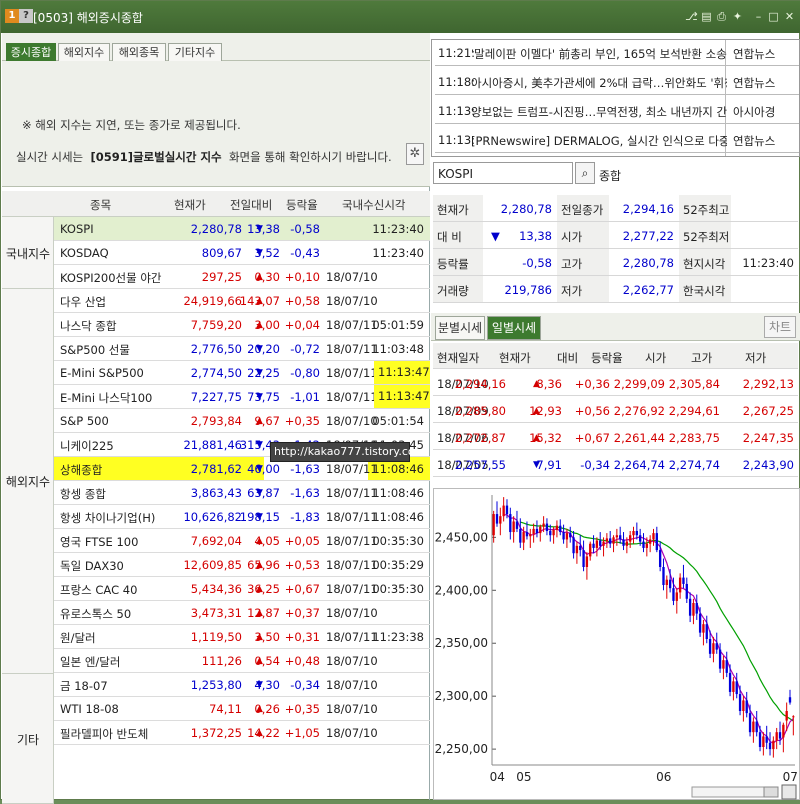 This screenshot has height=804, width=800. Describe the element at coordinates (108, 518) in the screenshot. I see `row-name: 항셍 차이나기업(H)` at that location.